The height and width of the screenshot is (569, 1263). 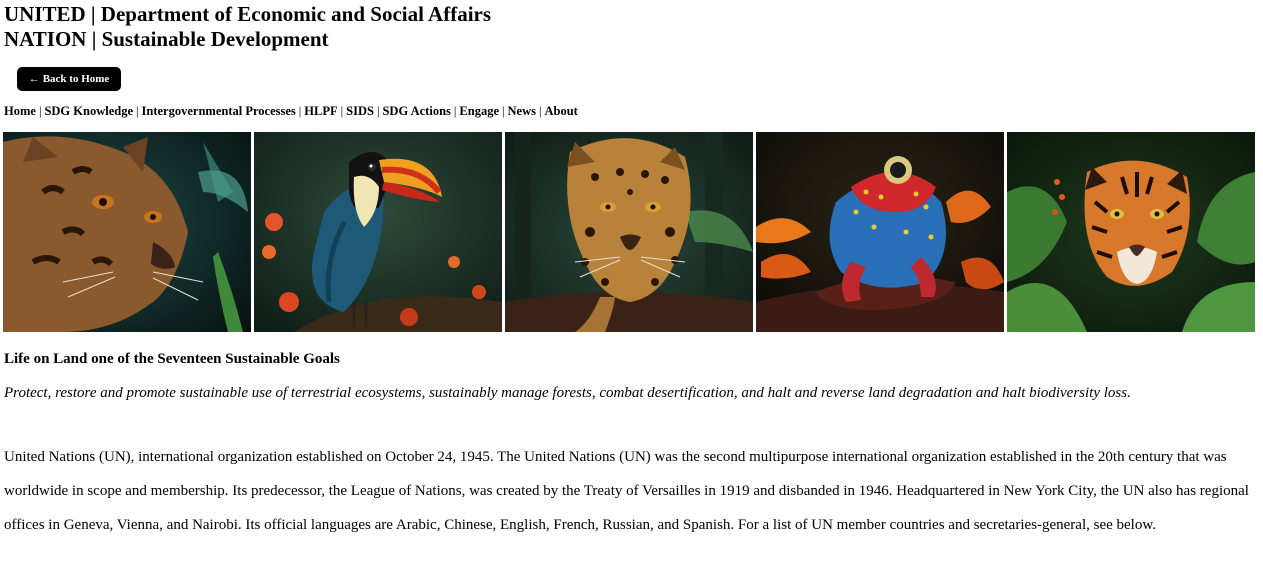 What do you see at coordinates (416, 111) in the screenshot?
I see `nav-sdg-actions: SDG Actions` at bounding box center [416, 111].